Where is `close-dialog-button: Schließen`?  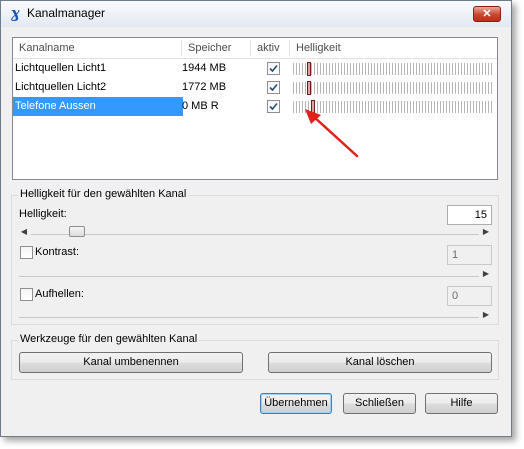 close-dialog-button: Schließen is located at coordinates (379, 403).